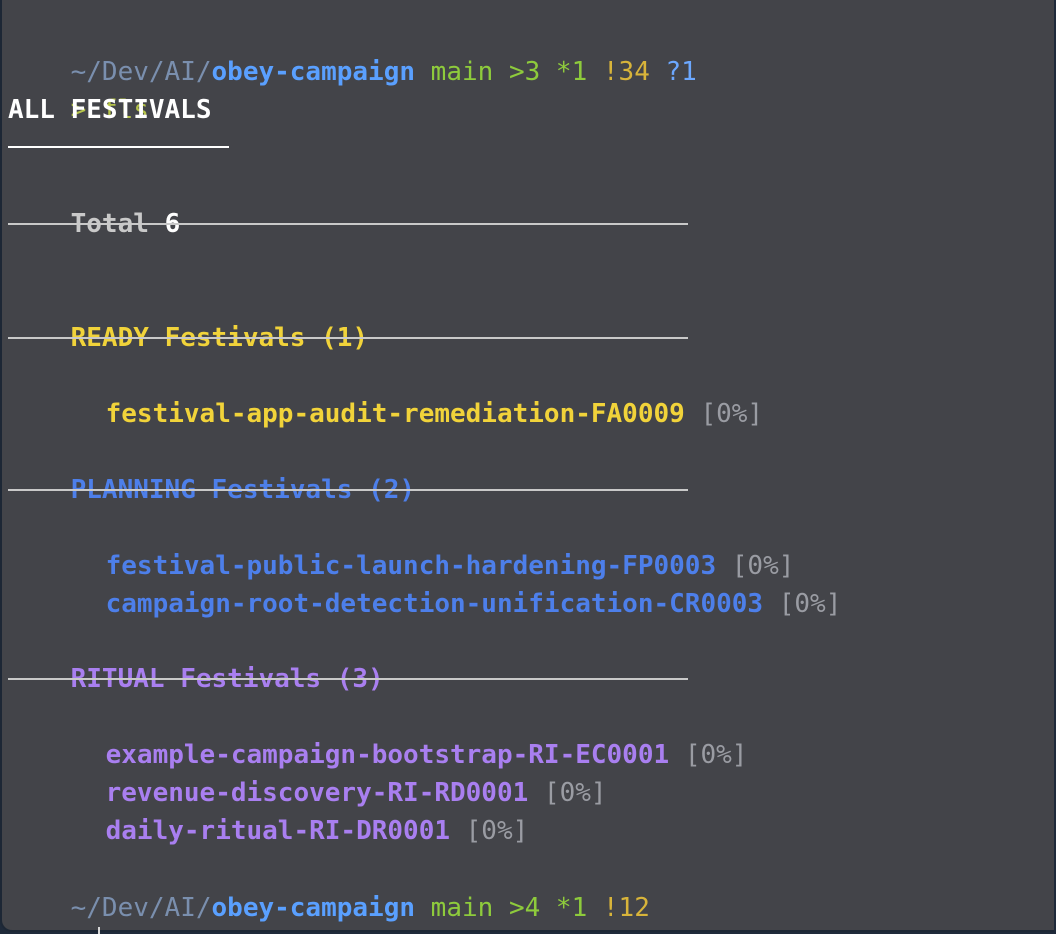 This screenshot has width=1056, height=934. I want to click on group-header-ready: READY Festivals (1), so click(188, 317).